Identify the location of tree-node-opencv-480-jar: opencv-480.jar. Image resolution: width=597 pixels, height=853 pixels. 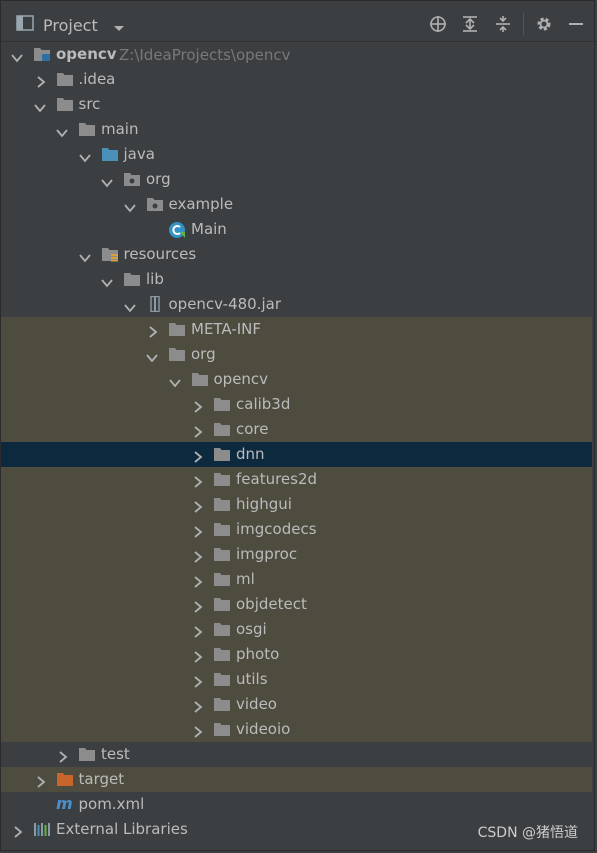
(296, 304).